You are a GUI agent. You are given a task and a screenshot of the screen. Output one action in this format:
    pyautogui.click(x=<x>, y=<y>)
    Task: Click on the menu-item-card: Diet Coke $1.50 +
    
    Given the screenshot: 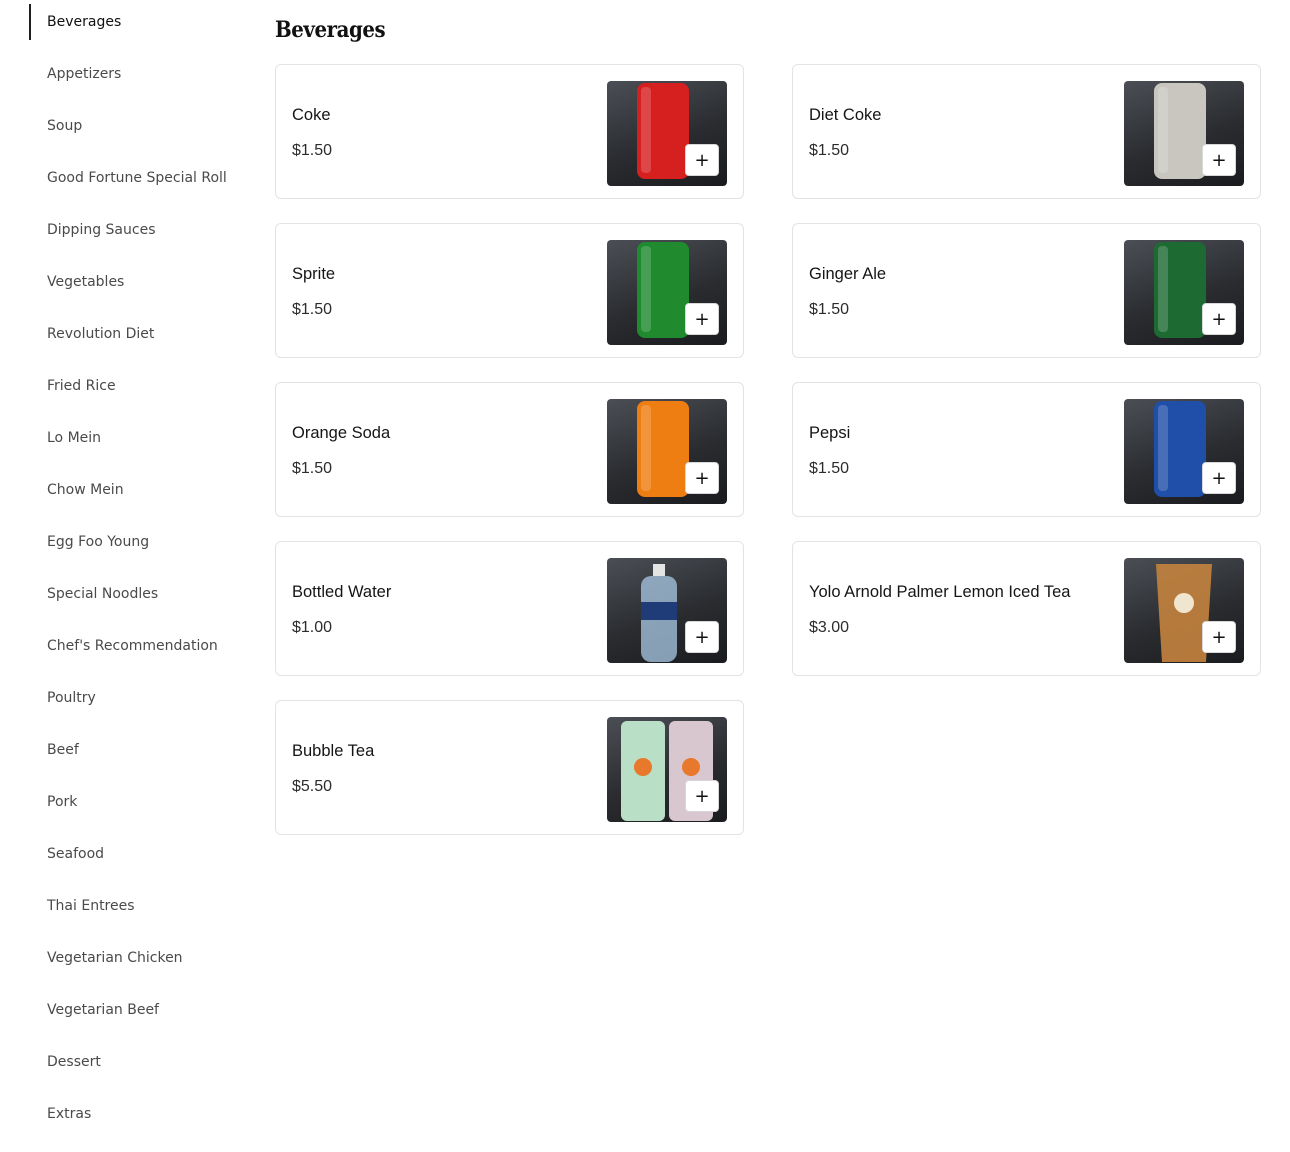 What is the action you would take?
    pyautogui.click(x=1026, y=131)
    